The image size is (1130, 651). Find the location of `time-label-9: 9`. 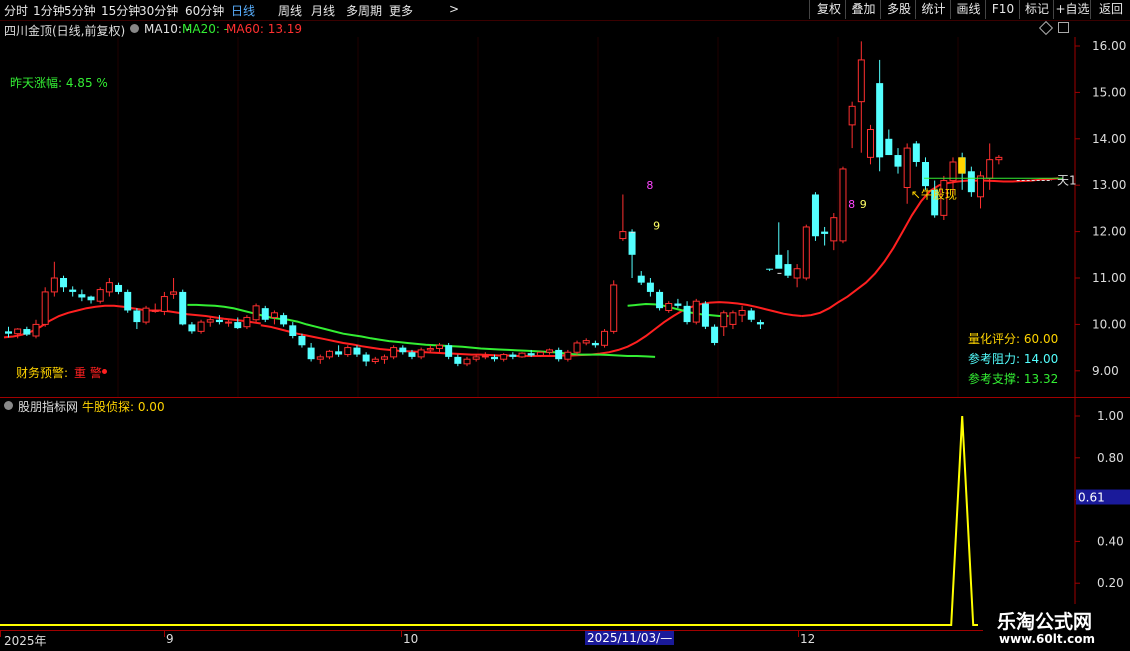

time-label-9: 9 is located at coordinates (170, 639).